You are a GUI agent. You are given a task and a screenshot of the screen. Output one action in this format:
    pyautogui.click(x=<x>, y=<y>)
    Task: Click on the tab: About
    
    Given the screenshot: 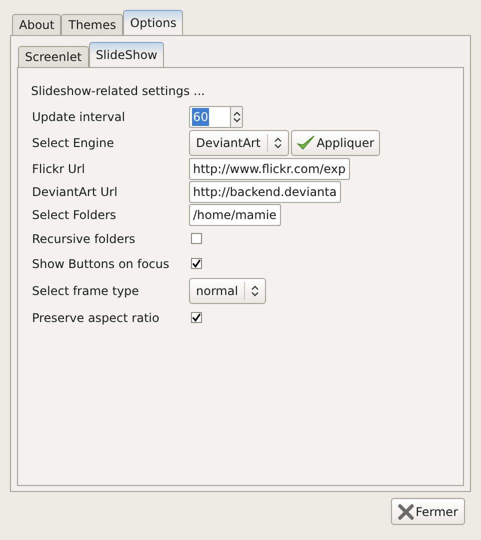 What is the action you would take?
    pyautogui.click(x=37, y=24)
    